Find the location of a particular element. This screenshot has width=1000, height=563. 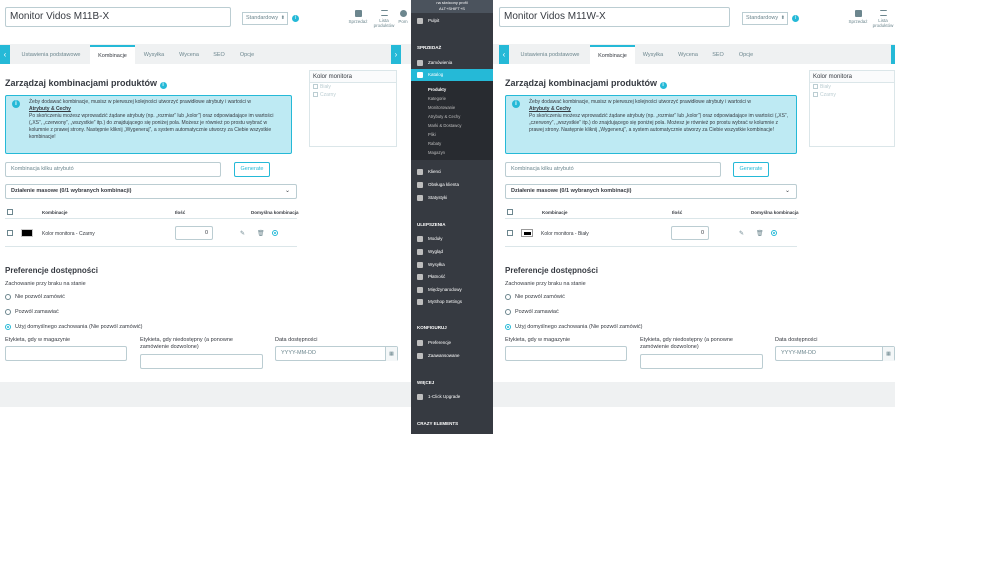

column-header-default: Domyślna kombinacja is located at coordinates (275, 212).